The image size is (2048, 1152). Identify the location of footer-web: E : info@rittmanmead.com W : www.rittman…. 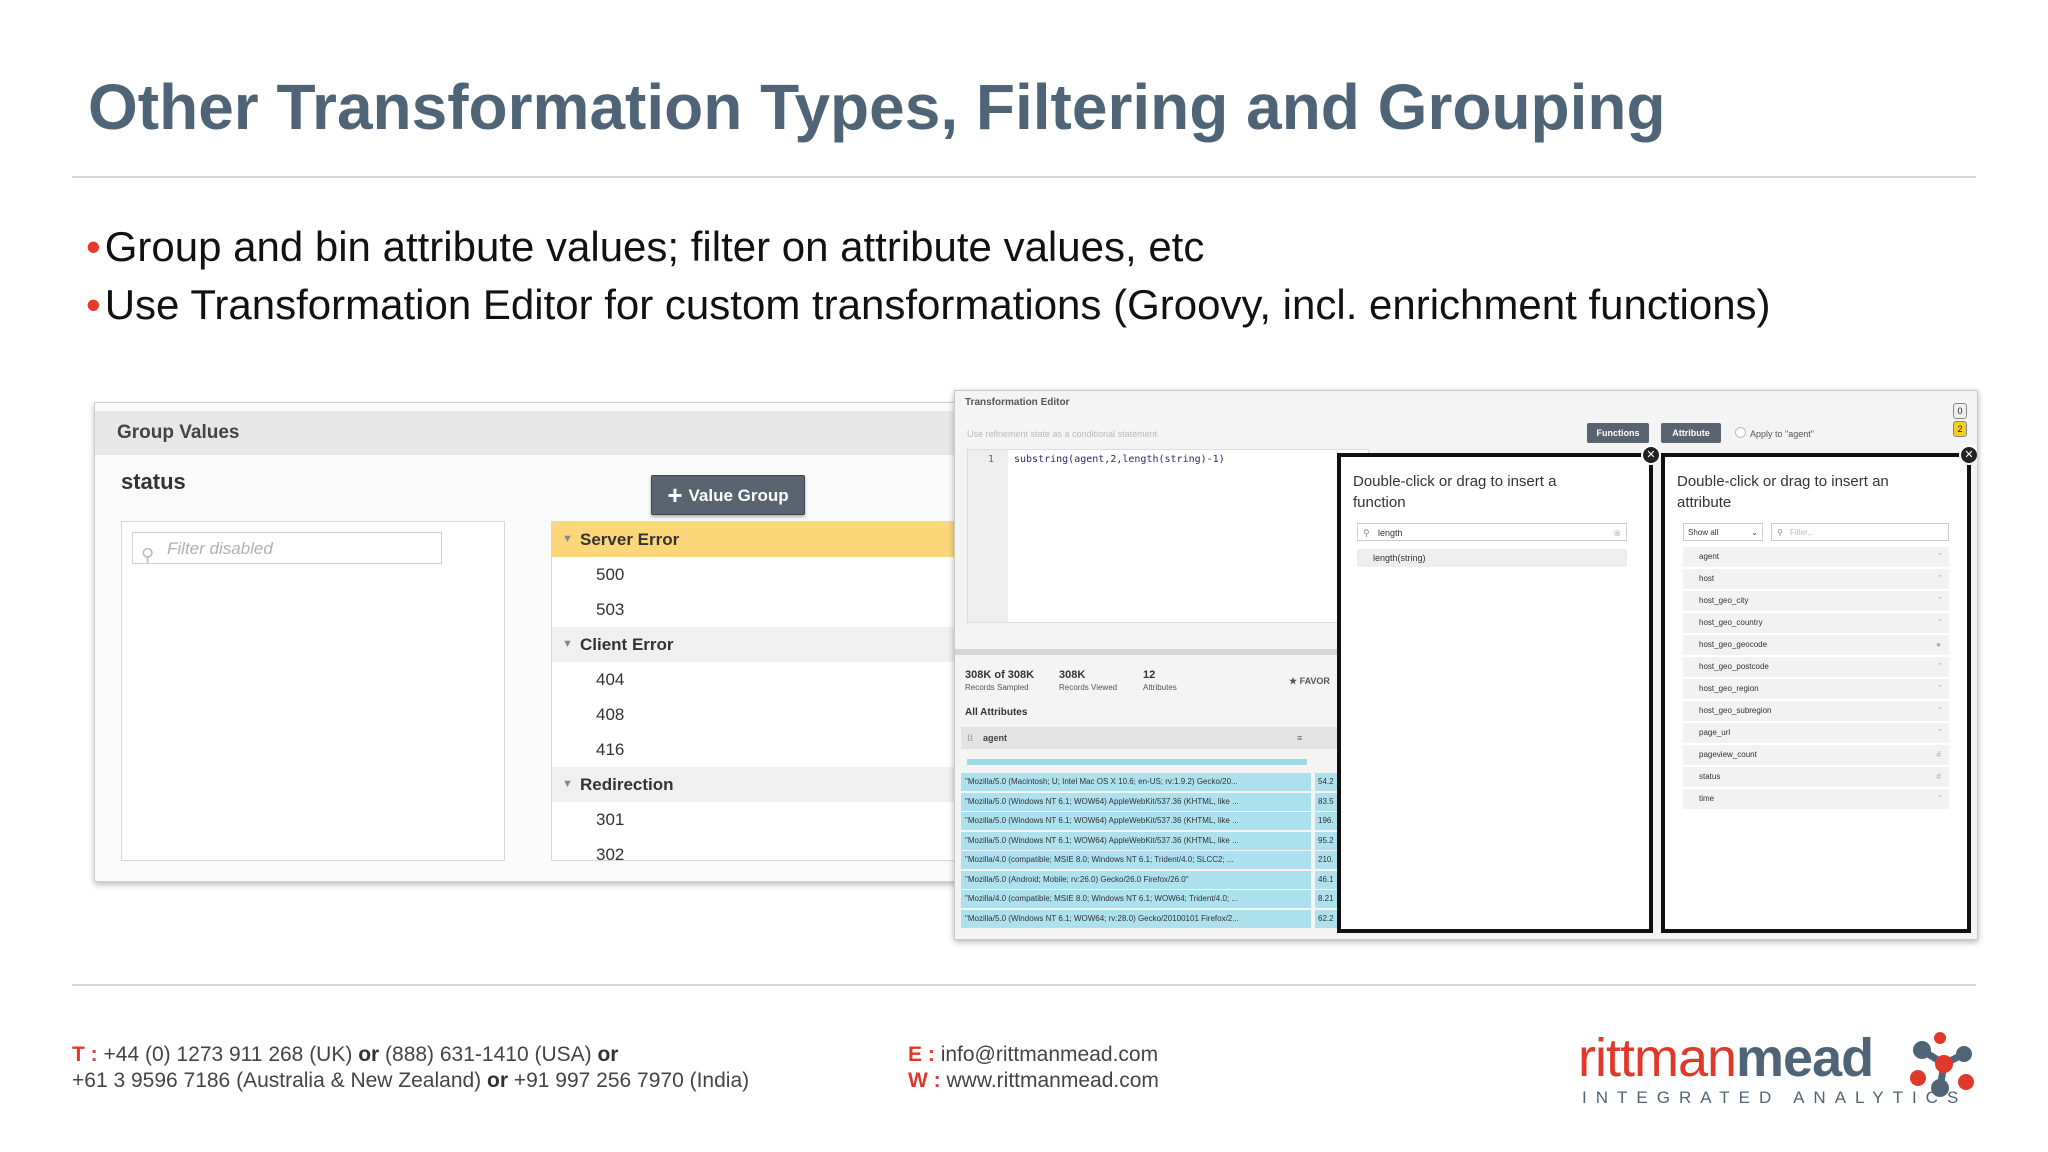
(1033, 1068).